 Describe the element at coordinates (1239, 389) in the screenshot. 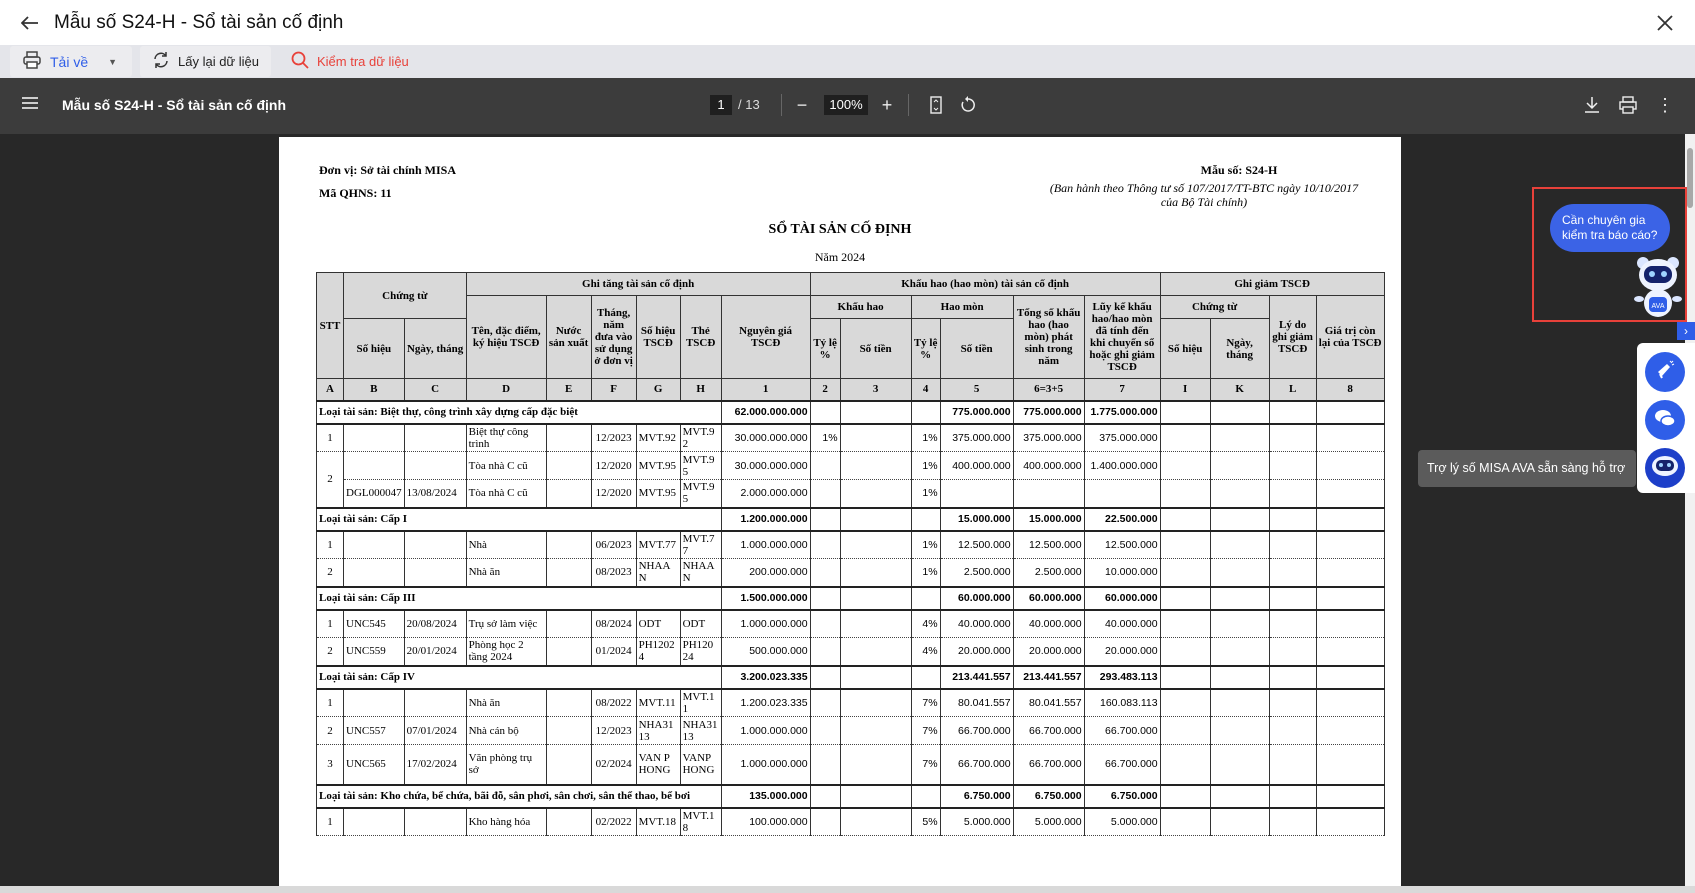

I see `column-letter: K` at that location.